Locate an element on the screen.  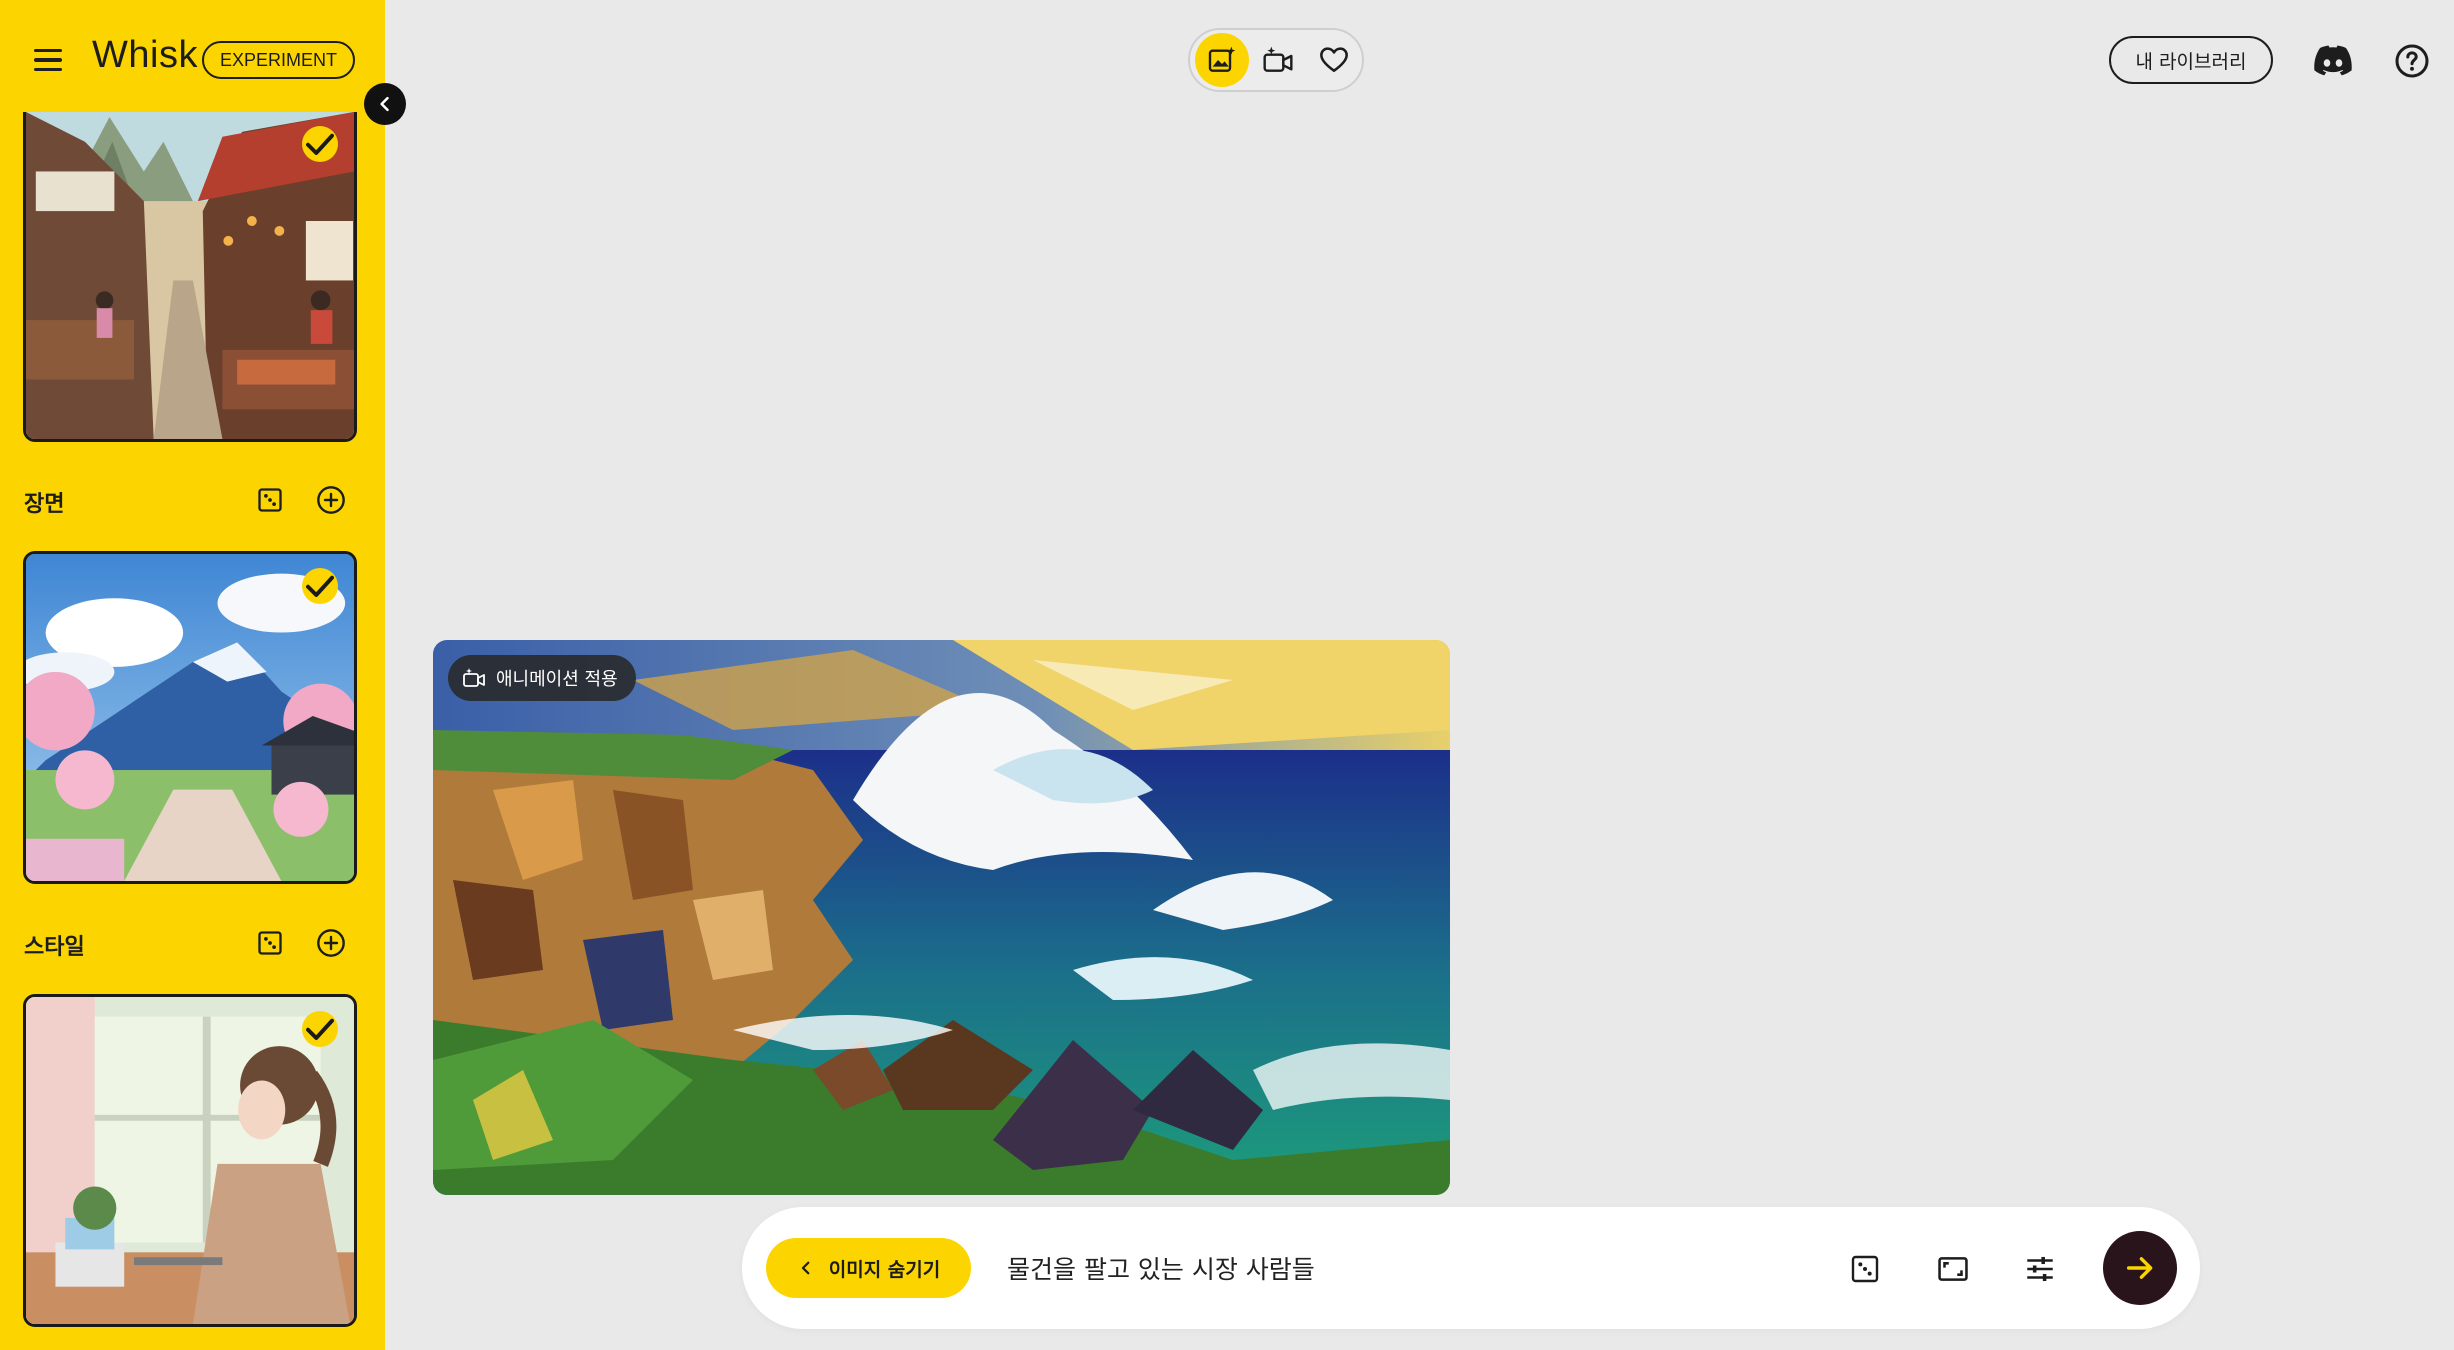
dice-icon is located at coordinates (1865, 1269).